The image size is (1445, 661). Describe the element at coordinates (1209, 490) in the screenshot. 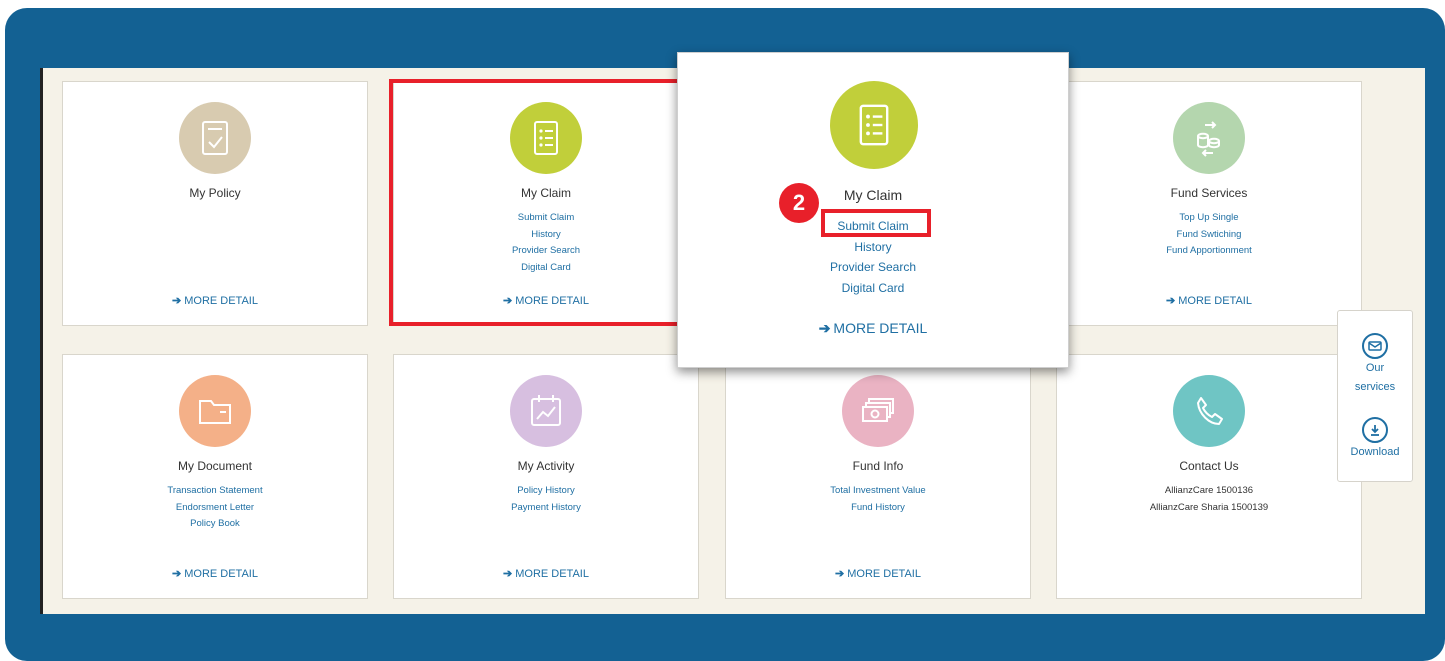

I see `allianzcare-number: AllianzCare 1500136` at that location.